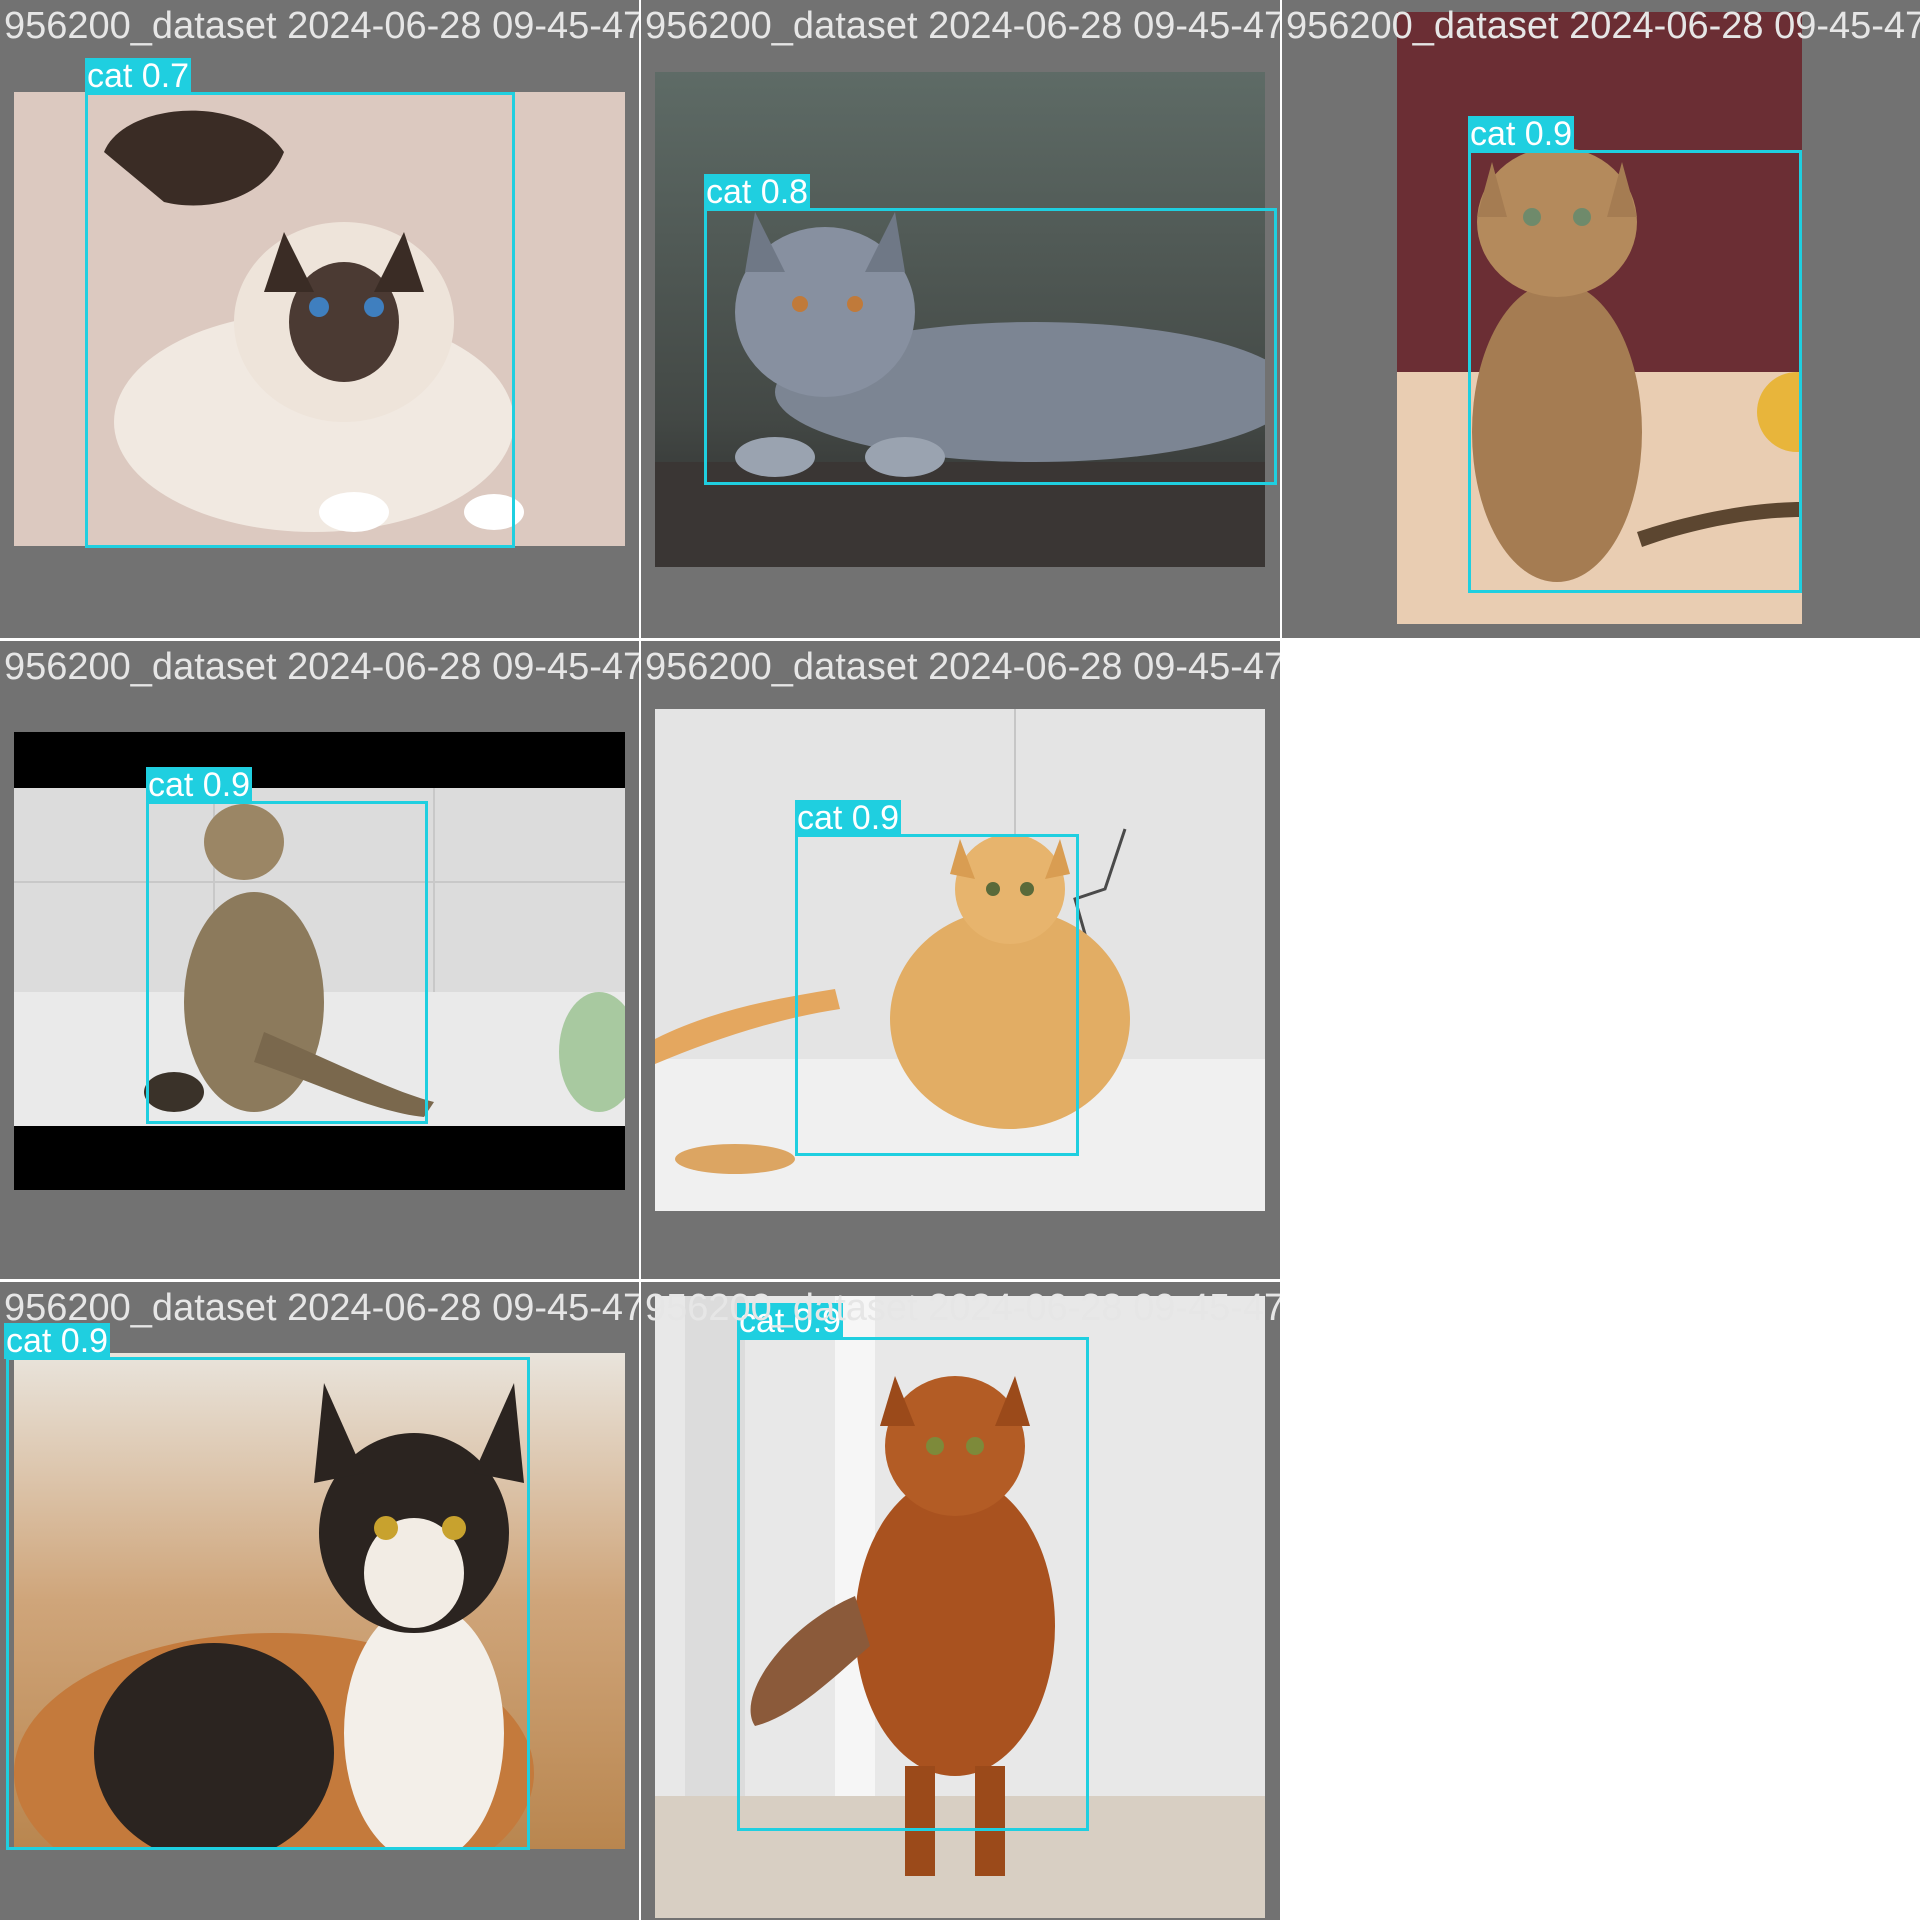 This screenshot has width=1920, height=1922. Describe the element at coordinates (962, 1308) in the screenshot. I see `tile-title: 956200_dataset 2024-06-28 09-45-47_me07.` at that location.